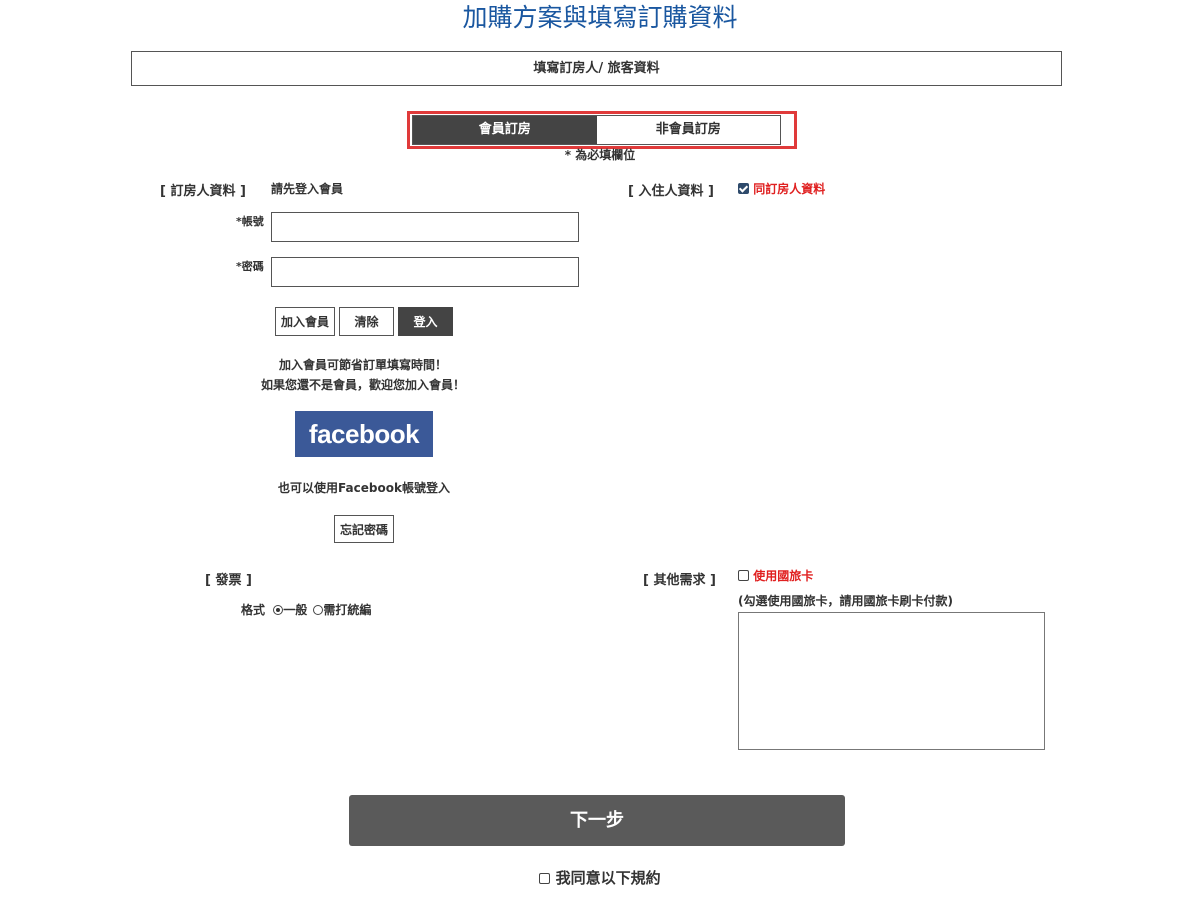 The width and height of the screenshot is (1200, 900). Describe the element at coordinates (250, 266) in the screenshot. I see `password-label: *密碼` at that location.